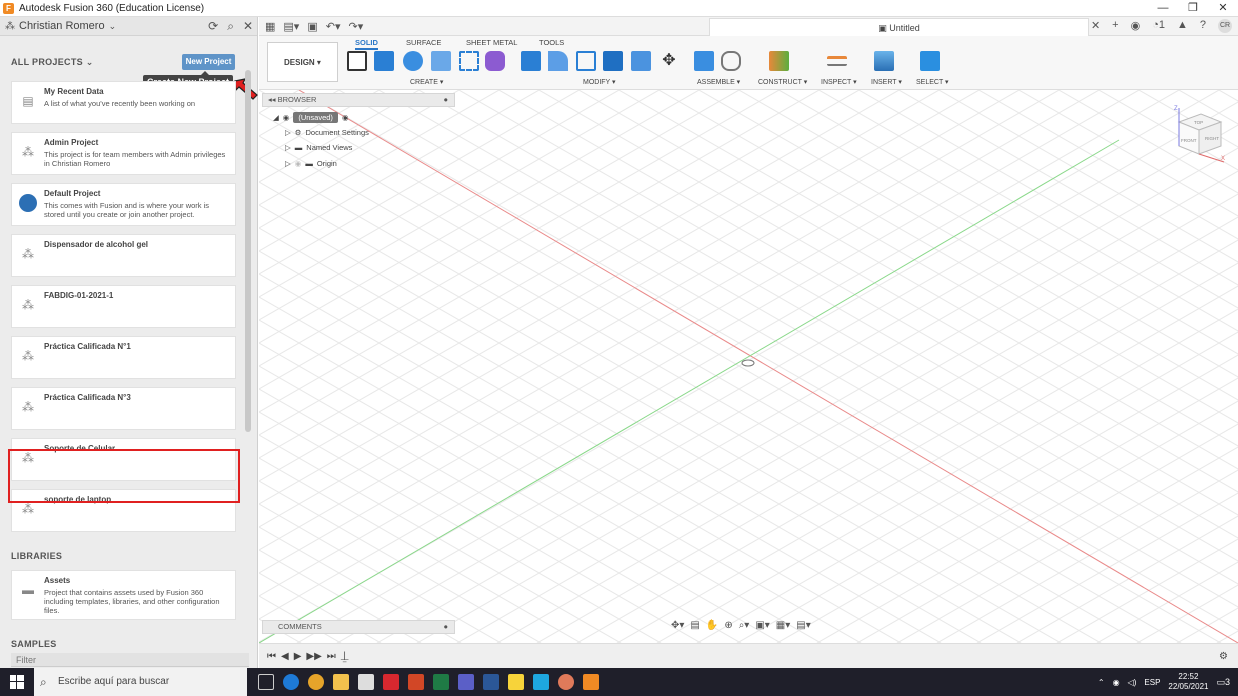  What do you see at coordinates (1188, 682) in the screenshot?
I see `clock: 22:52 22/05/2021` at bounding box center [1188, 682].